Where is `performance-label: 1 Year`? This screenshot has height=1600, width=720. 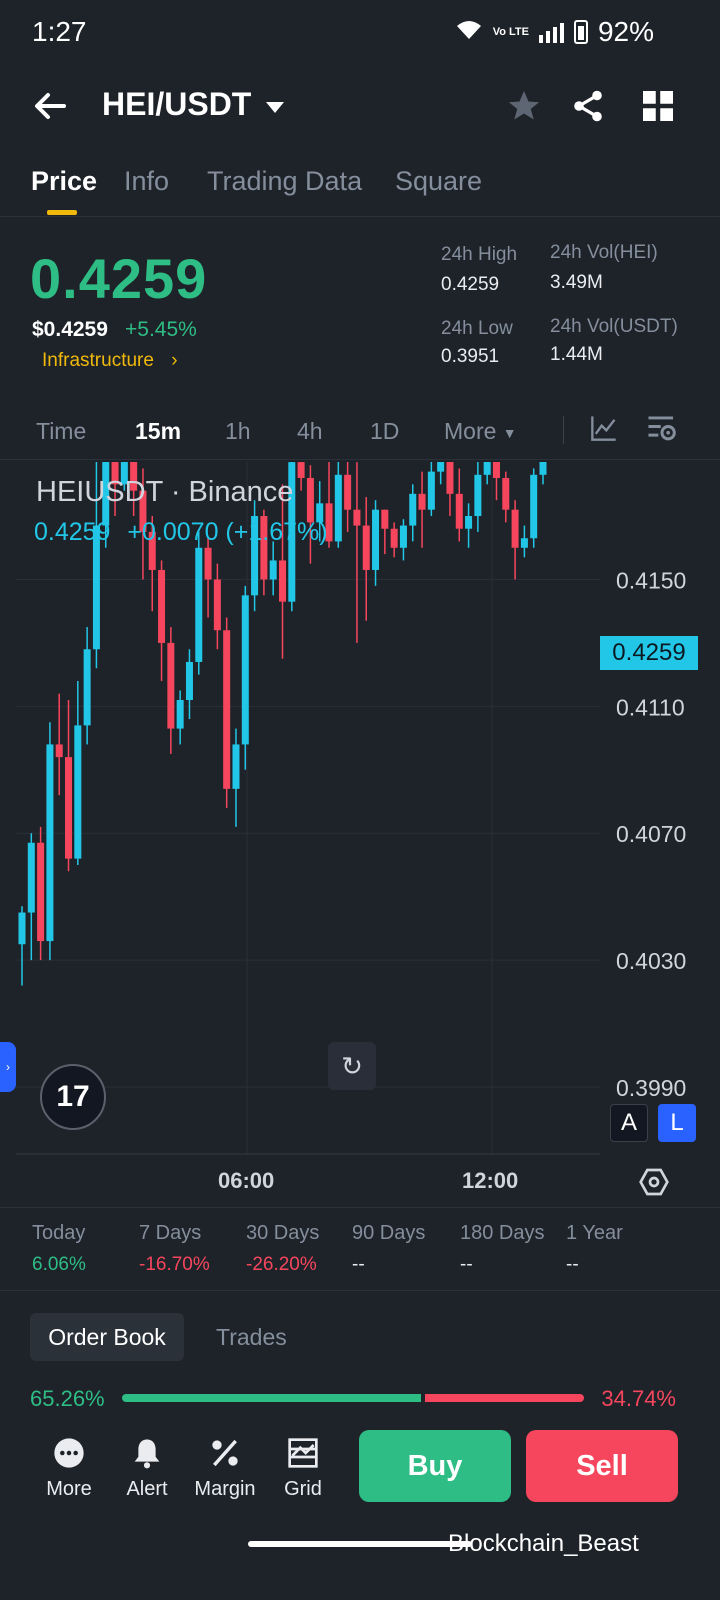 performance-label: 1 Year is located at coordinates (594, 1233).